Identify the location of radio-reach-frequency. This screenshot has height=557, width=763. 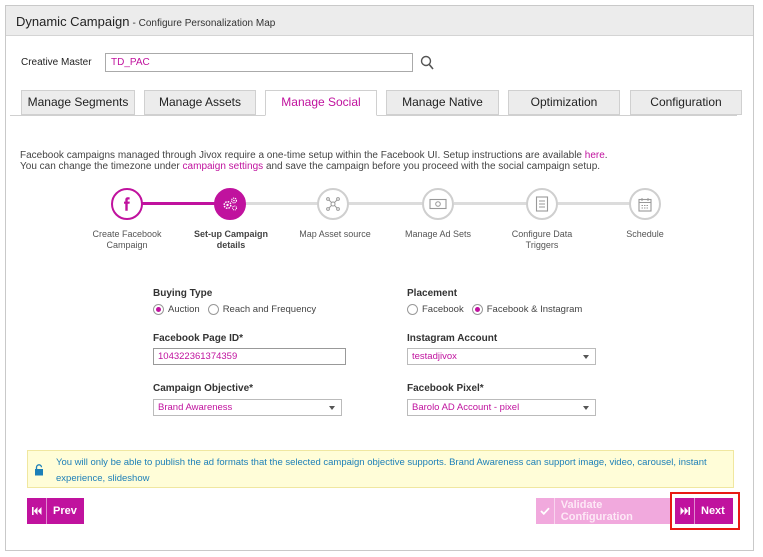
(213, 309).